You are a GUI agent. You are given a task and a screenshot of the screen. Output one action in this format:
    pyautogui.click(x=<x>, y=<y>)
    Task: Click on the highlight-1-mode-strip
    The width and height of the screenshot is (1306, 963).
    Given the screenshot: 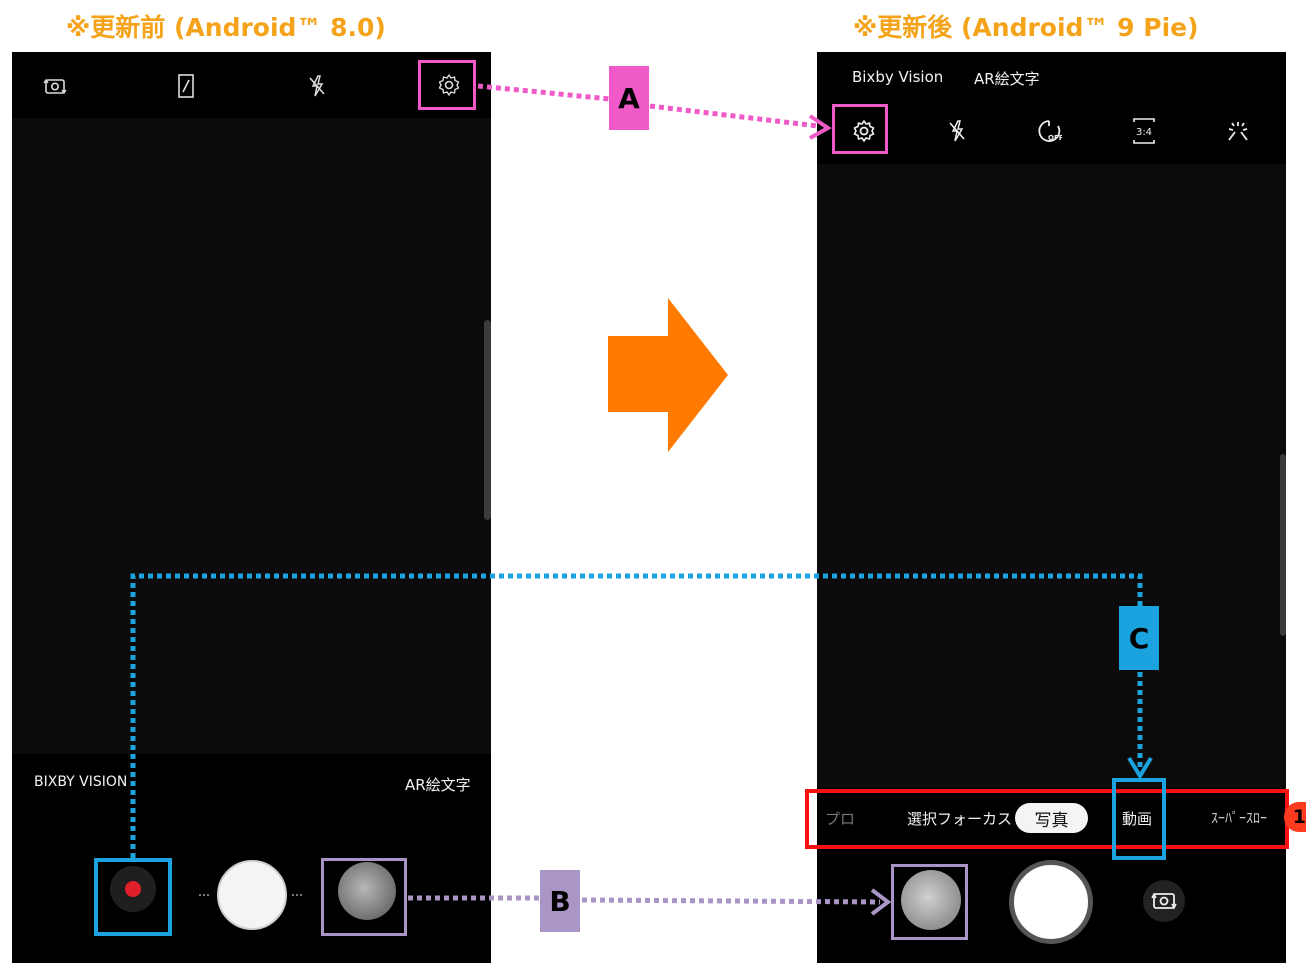 What is the action you would take?
    pyautogui.click(x=1047, y=819)
    